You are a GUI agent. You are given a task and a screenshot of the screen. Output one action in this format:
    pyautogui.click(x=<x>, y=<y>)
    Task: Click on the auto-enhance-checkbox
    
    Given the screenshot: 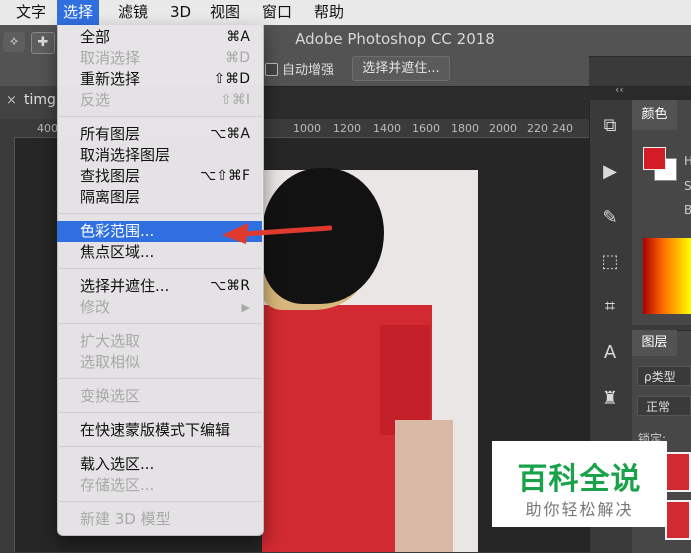 What is the action you would take?
    pyautogui.click(x=271, y=69)
    